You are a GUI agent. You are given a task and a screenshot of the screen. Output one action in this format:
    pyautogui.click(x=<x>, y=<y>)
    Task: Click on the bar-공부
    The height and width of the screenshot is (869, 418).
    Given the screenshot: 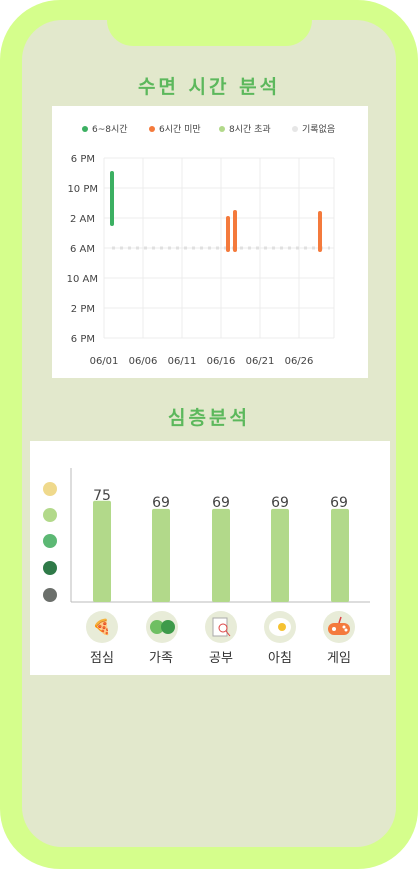 What is the action you would take?
    pyautogui.click(x=221, y=555)
    